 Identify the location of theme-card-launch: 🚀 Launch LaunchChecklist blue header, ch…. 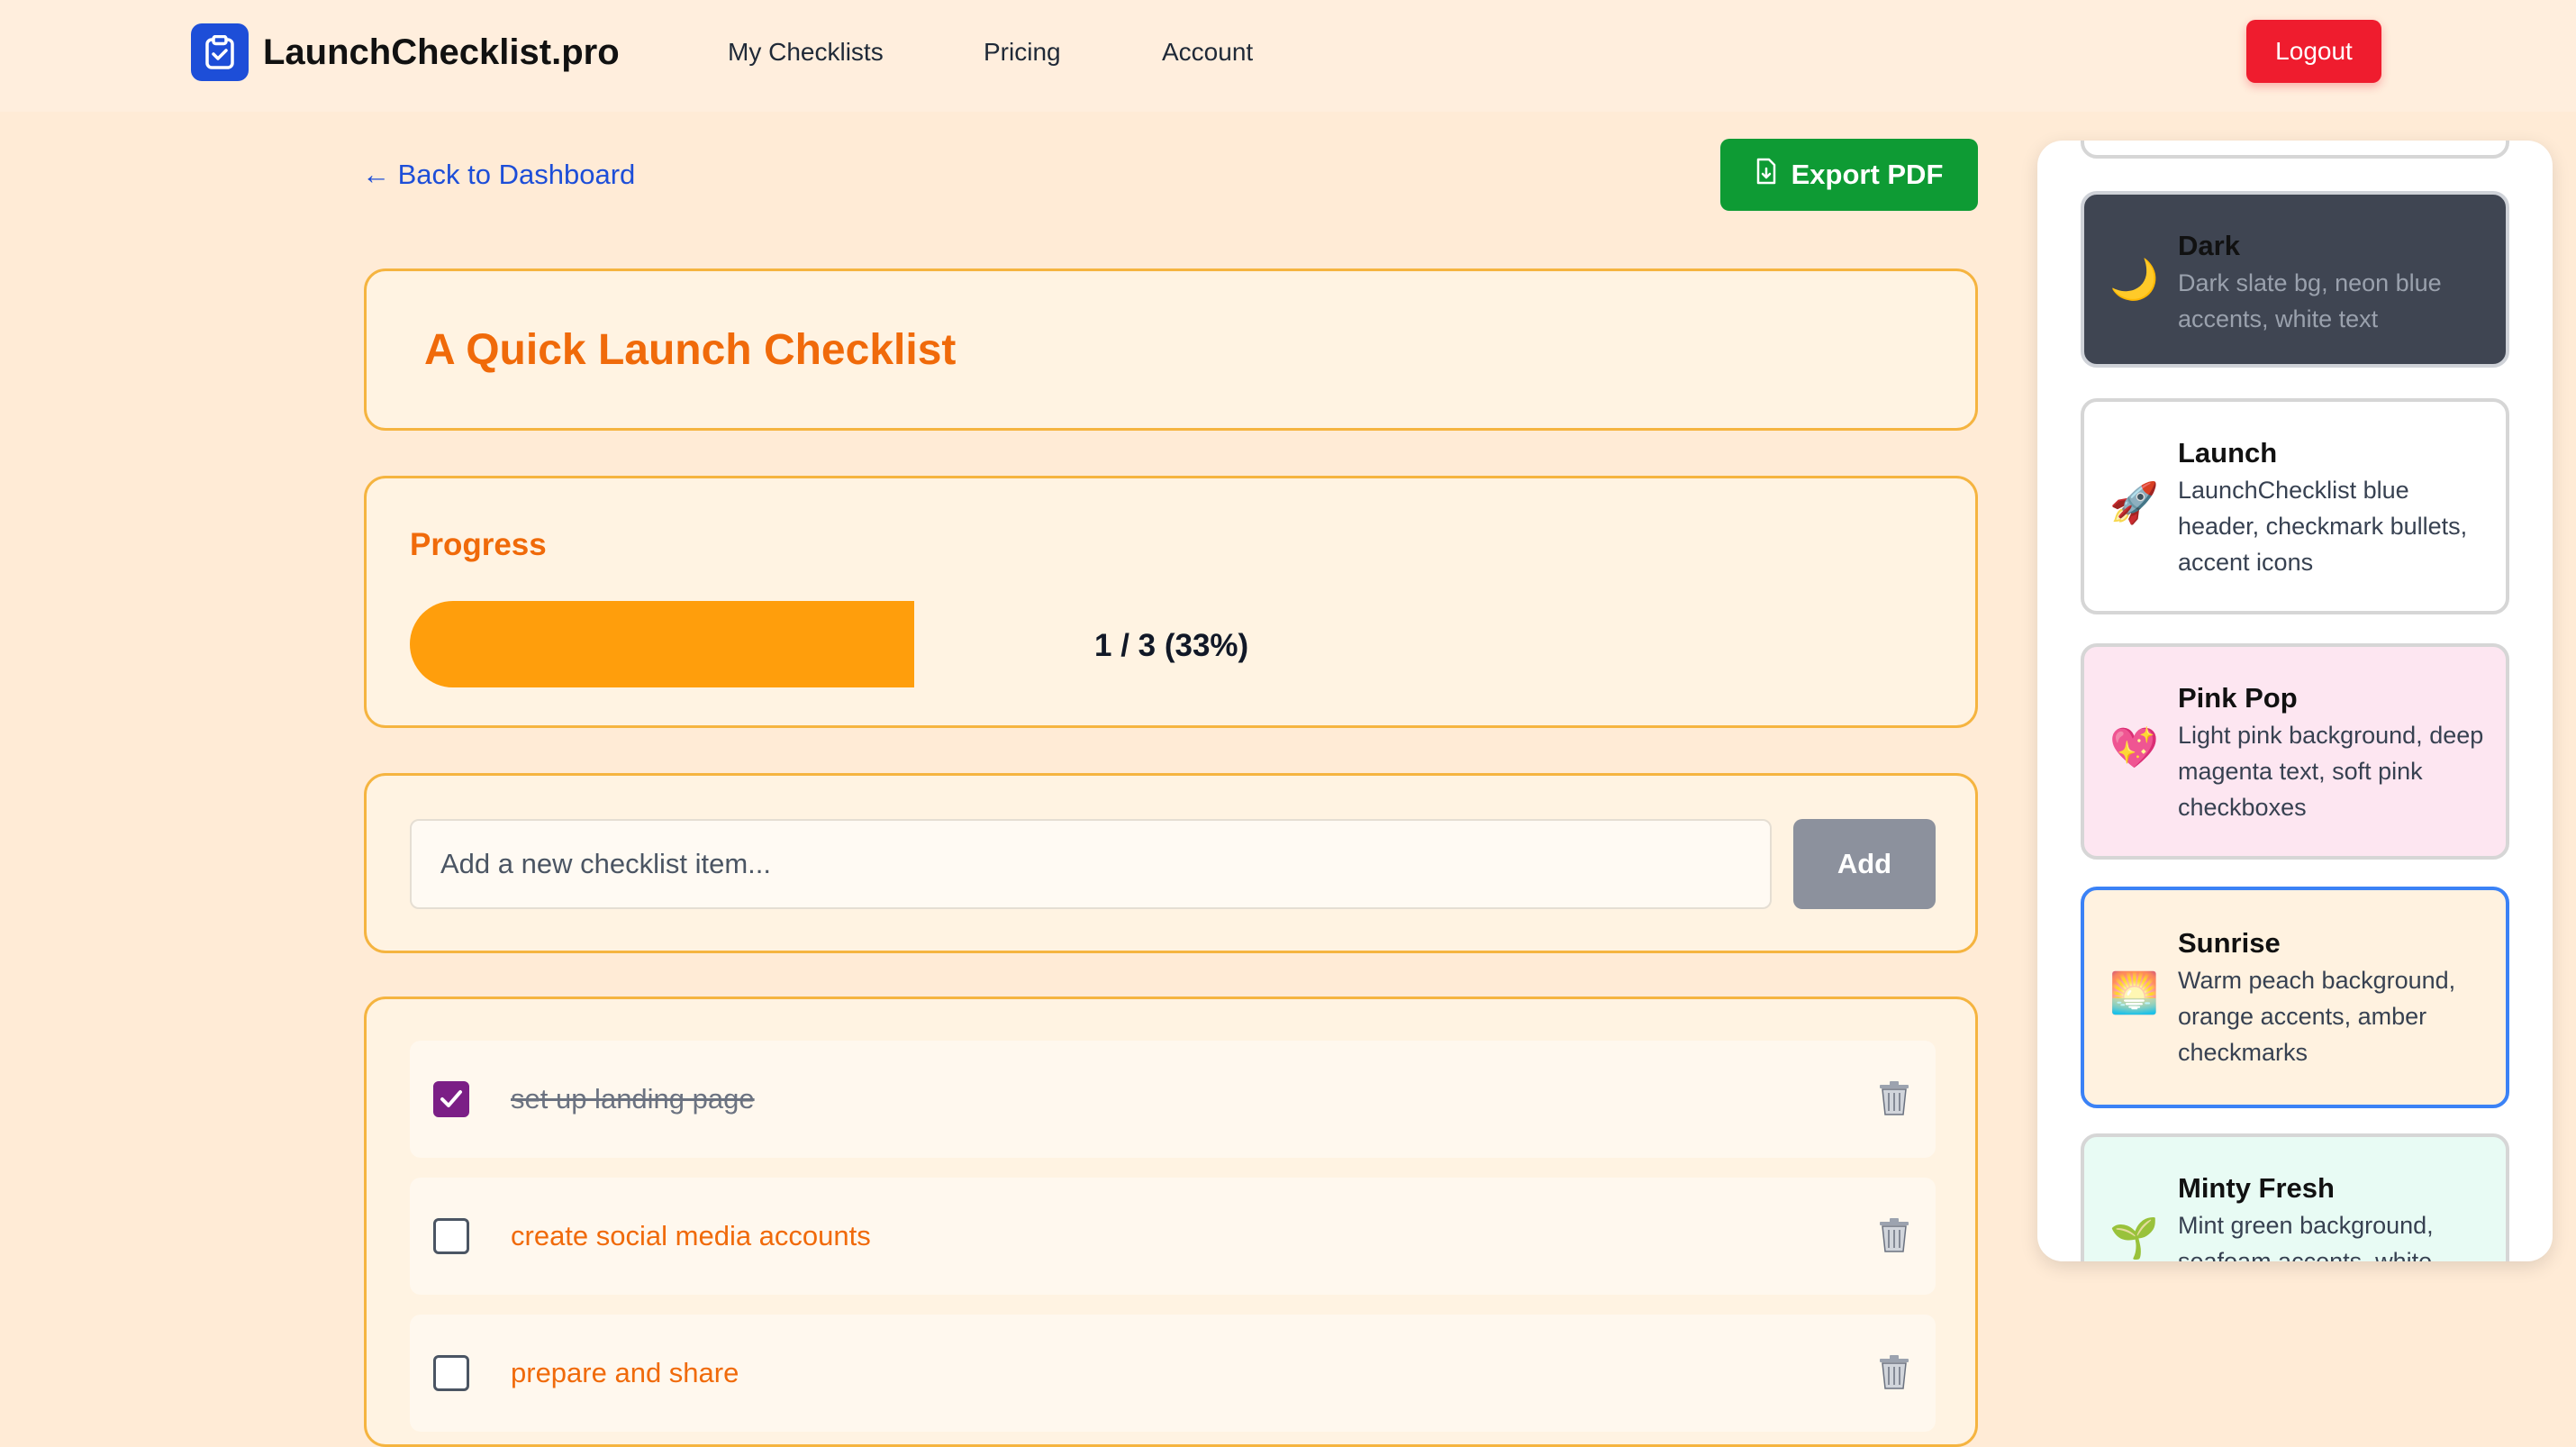
(2295, 506).